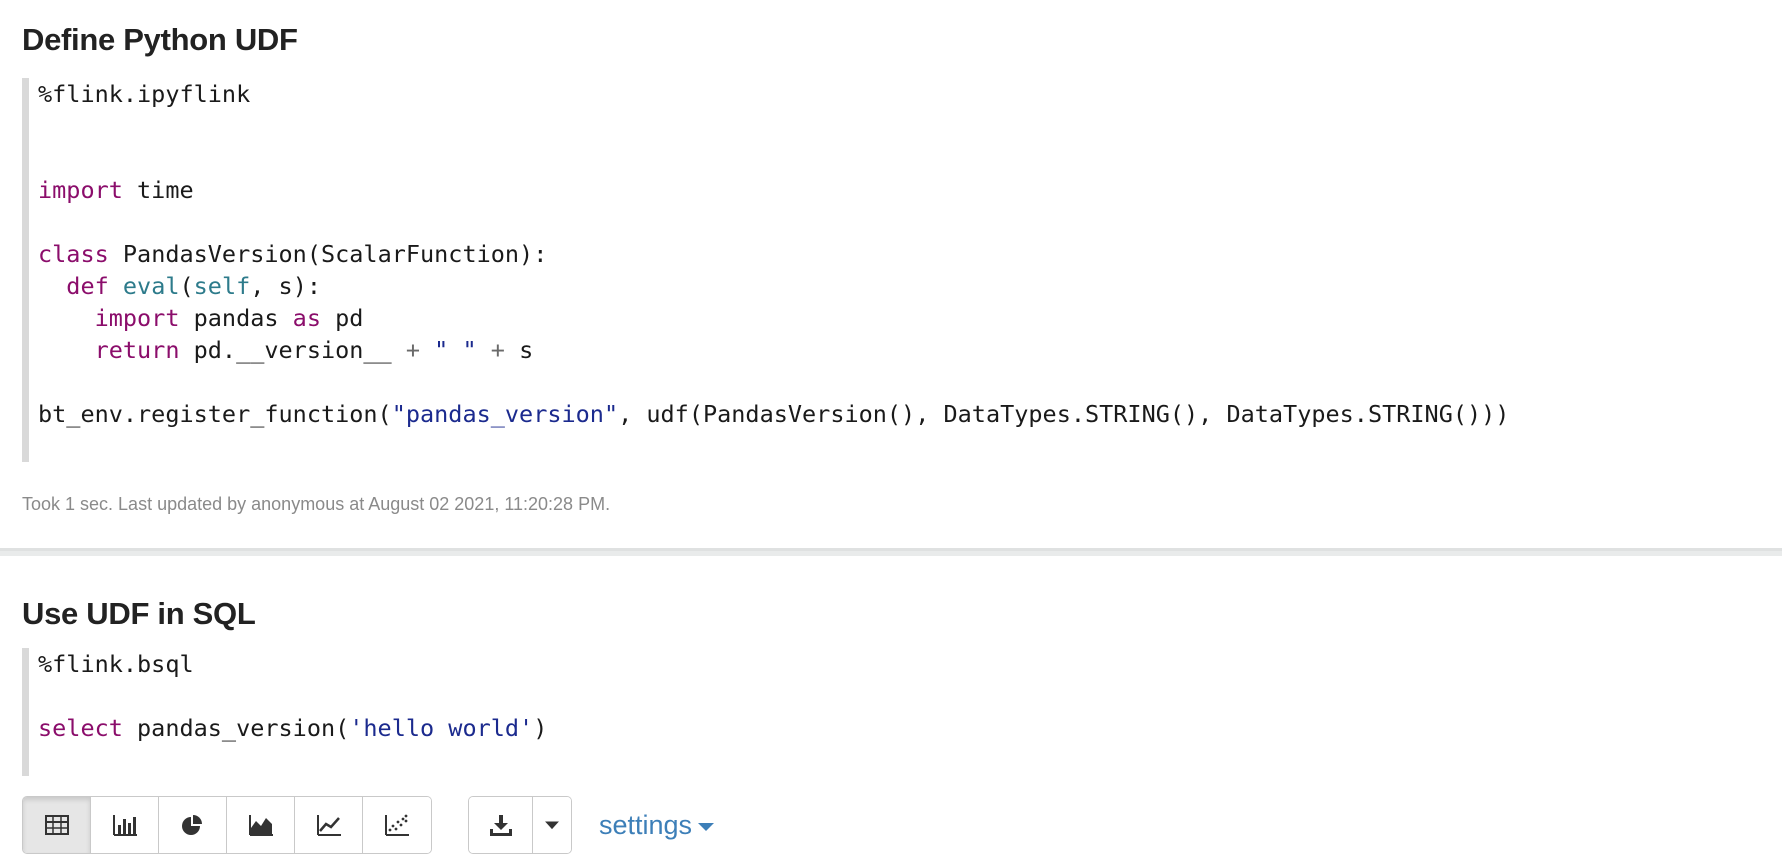 The height and width of the screenshot is (856, 1782). I want to click on paragraph-title: Use UDF in SQL, so click(139, 614).